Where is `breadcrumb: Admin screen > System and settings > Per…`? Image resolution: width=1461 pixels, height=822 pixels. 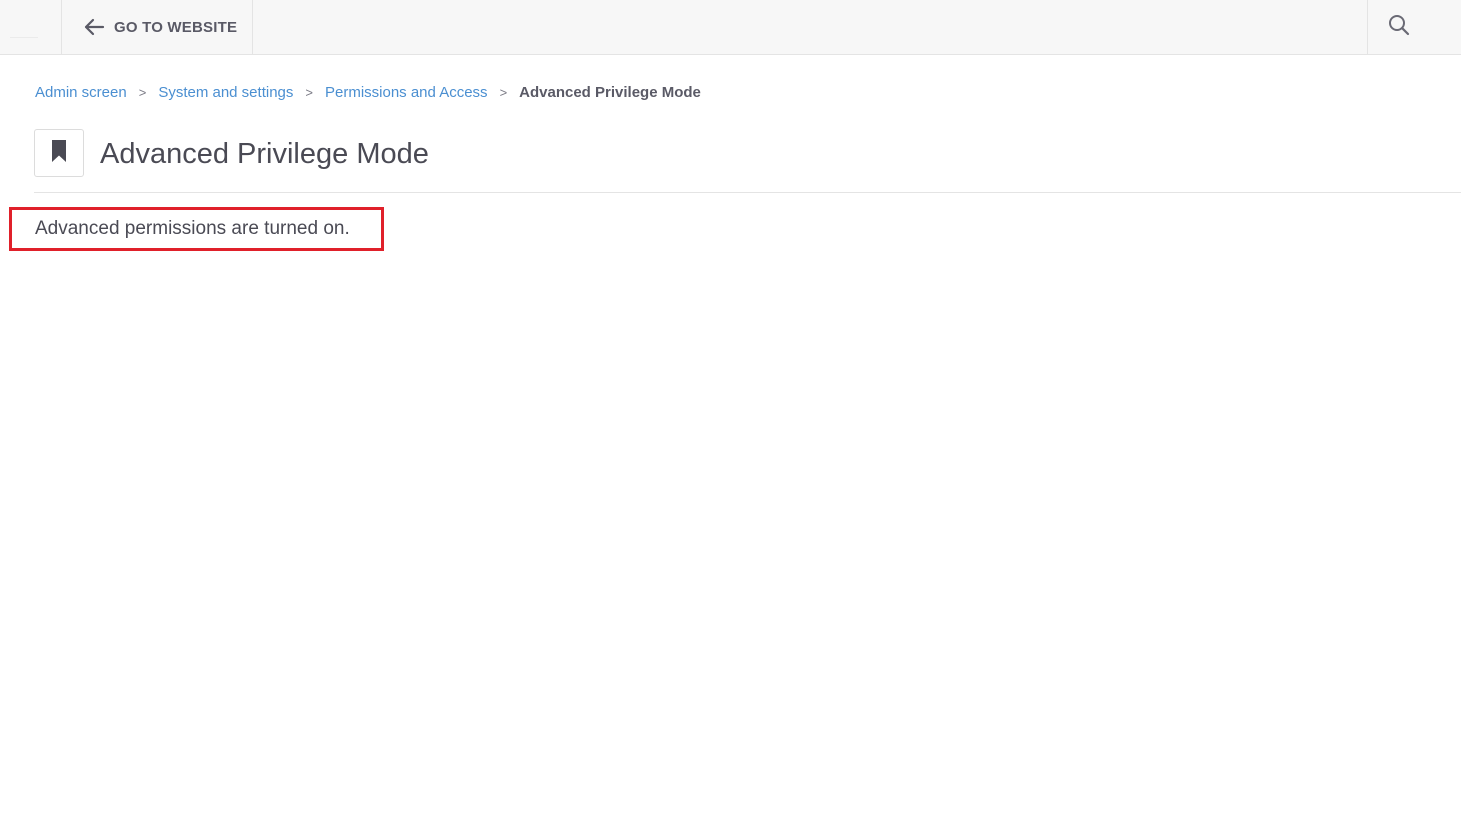 breadcrumb: Admin screen > System and settings > Per… is located at coordinates (368, 92).